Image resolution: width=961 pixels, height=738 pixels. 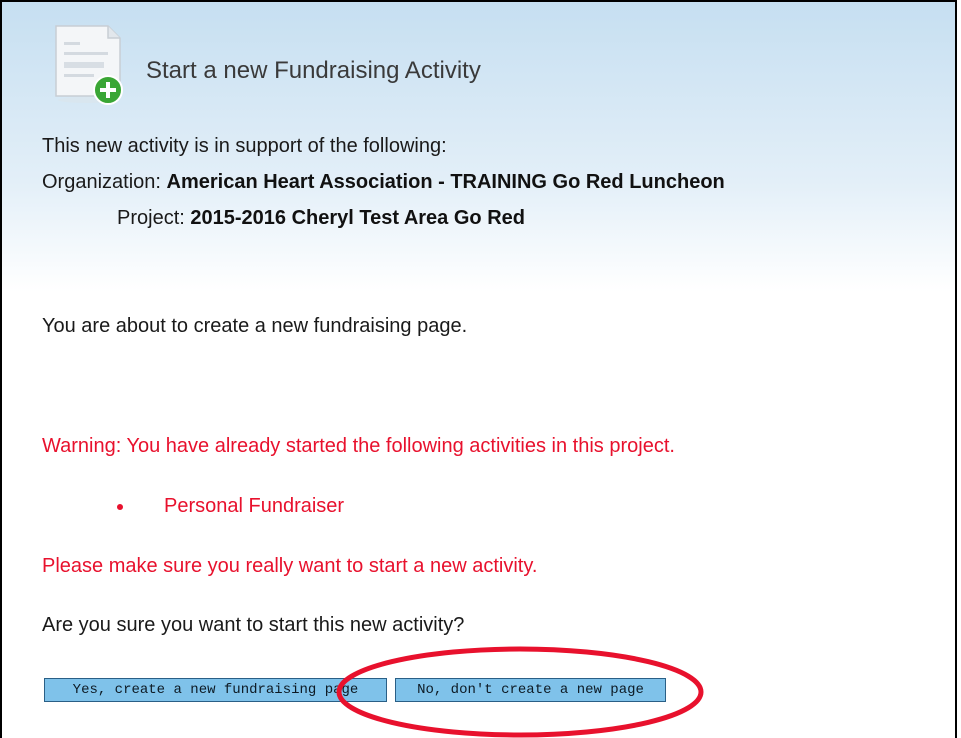 I want to click on existing-activities-list: Personal Fundraiser, so click(x=193, y=506).